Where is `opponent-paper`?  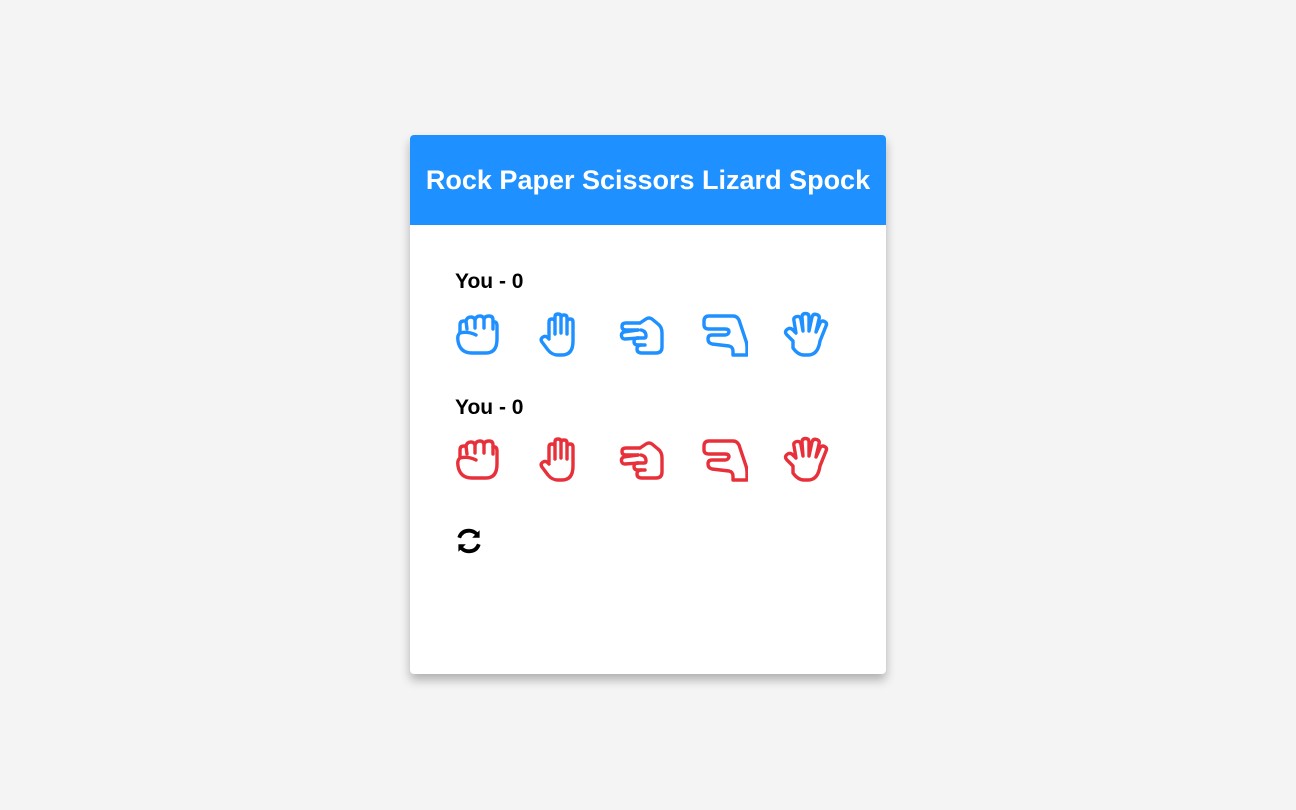 opponent-paper is located at coordinates (560, 460).